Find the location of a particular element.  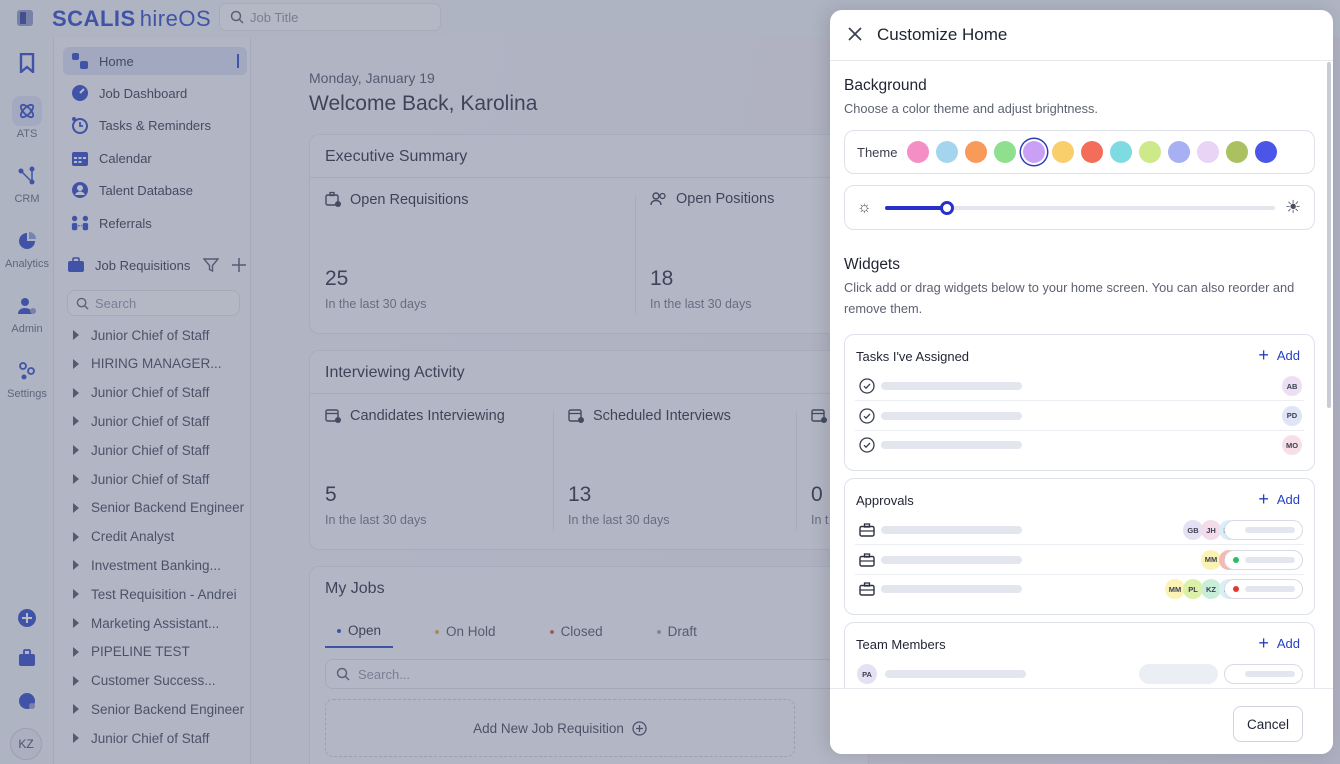

brightness-low-icon: ☼ is located at coordinates (864, 207).